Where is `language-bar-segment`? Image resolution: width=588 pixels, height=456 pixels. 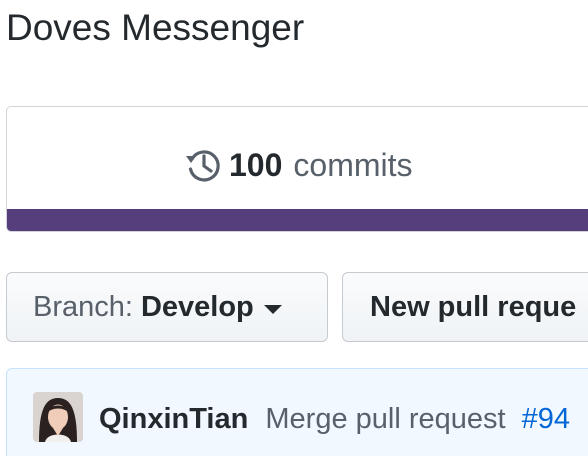
language-bar-segment is located at coordinates (297, 220).